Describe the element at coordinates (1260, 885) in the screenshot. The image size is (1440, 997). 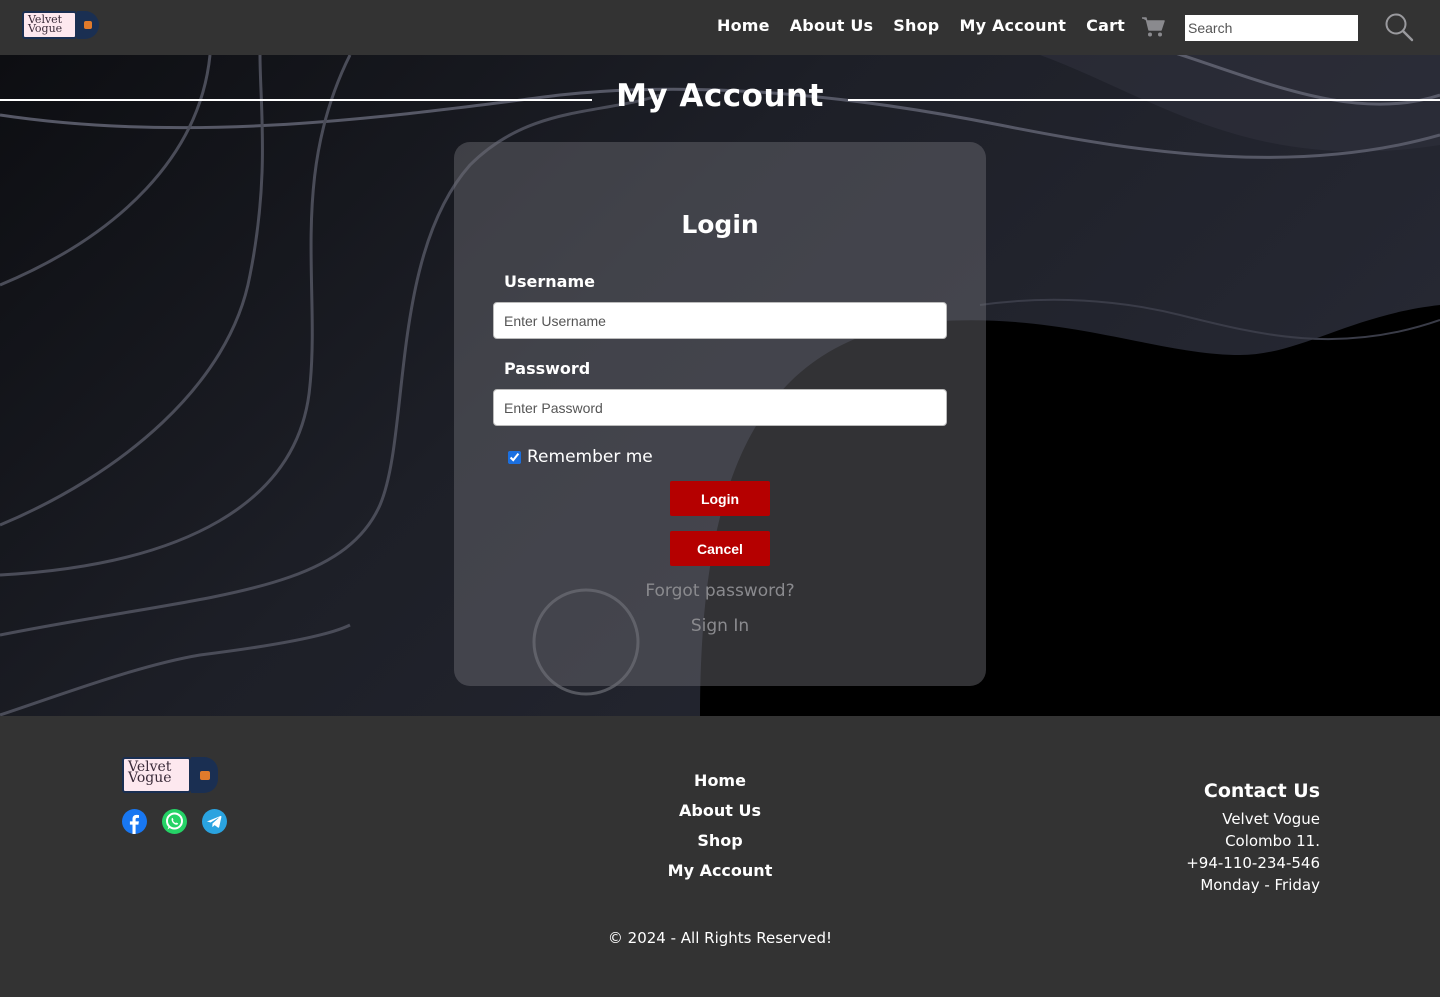
I see `contact-hours: Monday - Friday` at that location.